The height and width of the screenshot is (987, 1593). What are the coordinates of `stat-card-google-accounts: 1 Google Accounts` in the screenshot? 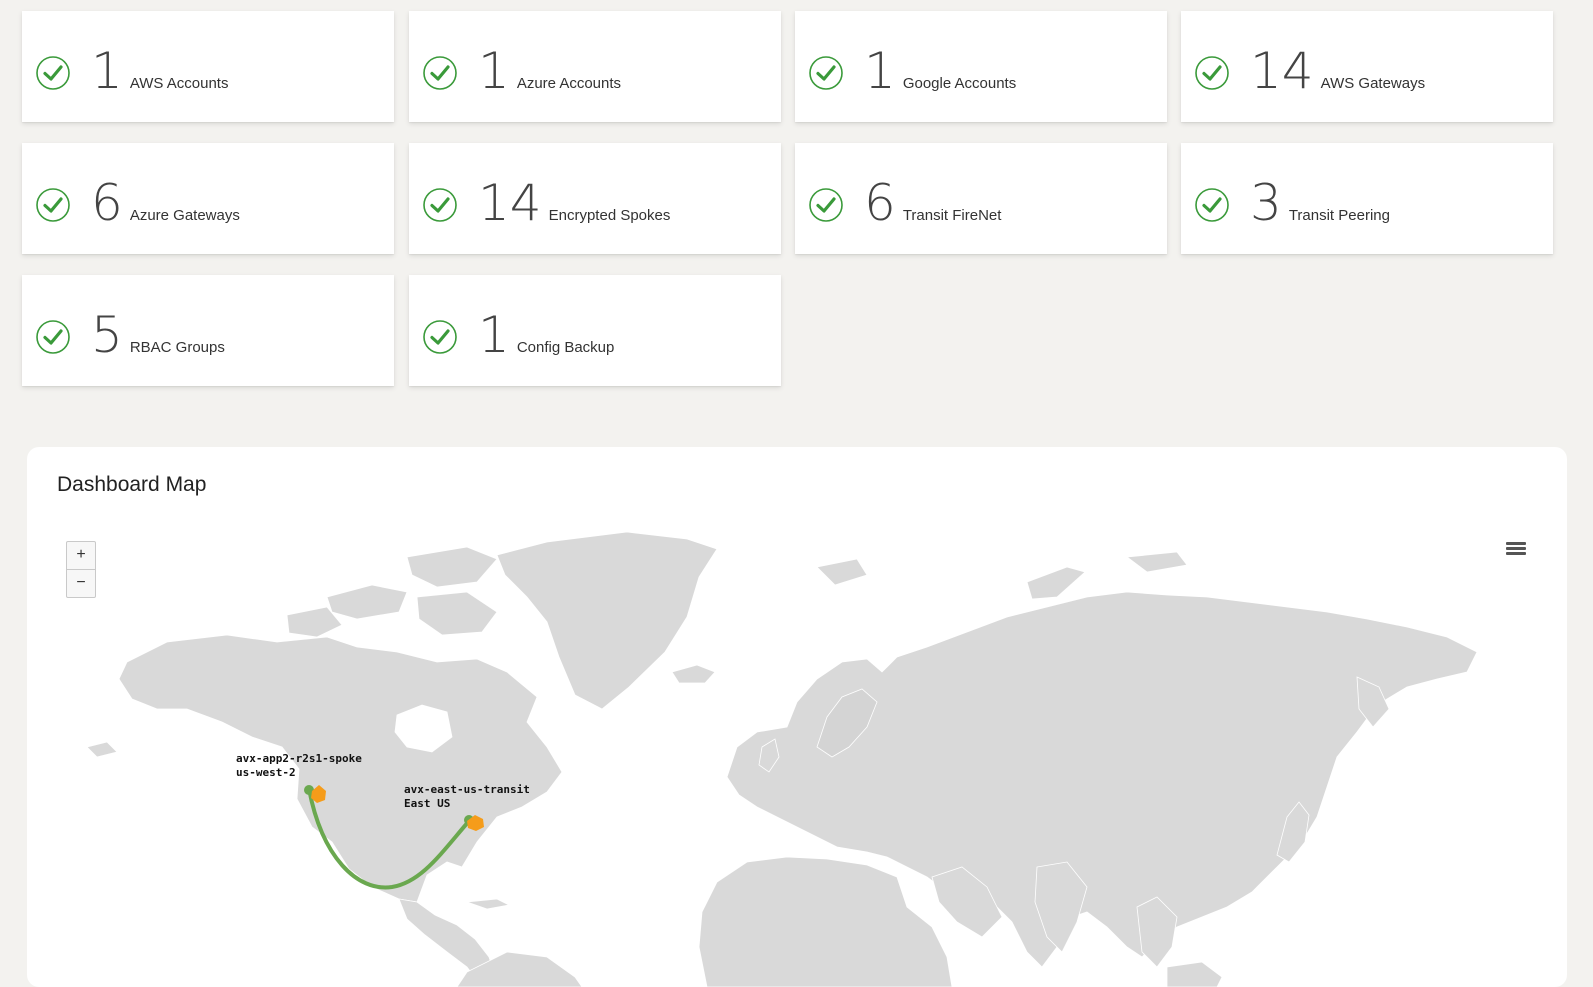 It's located at (981, 66).